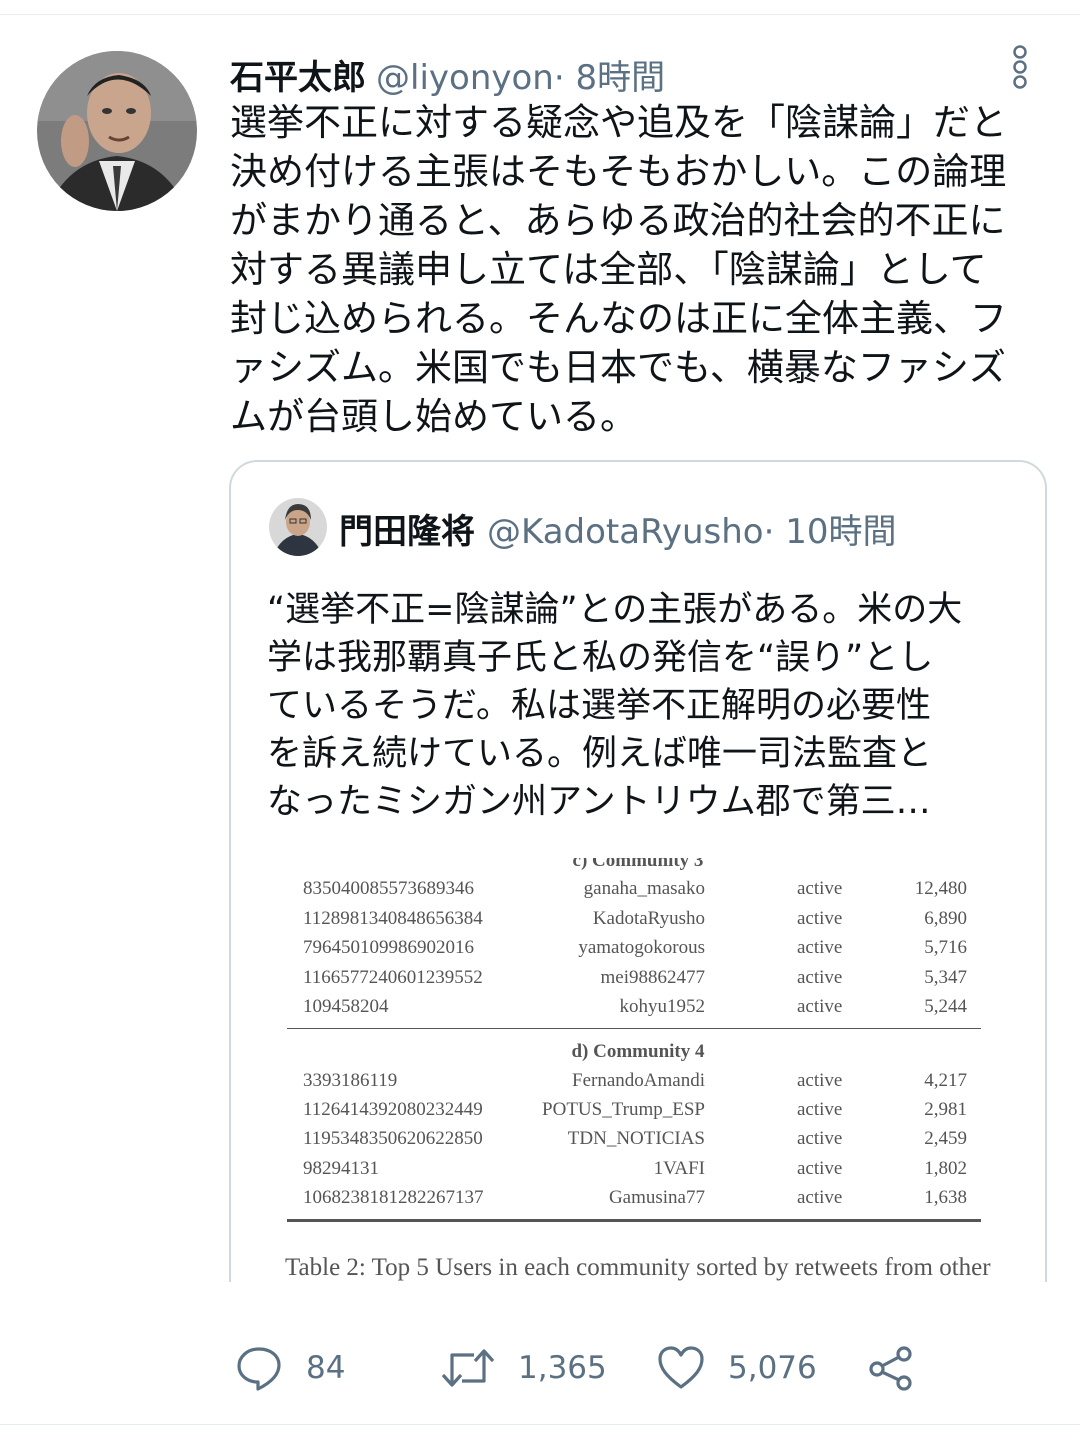 The image size is (1080, 1456). I want to click on more-icon, so click(1020, 67).